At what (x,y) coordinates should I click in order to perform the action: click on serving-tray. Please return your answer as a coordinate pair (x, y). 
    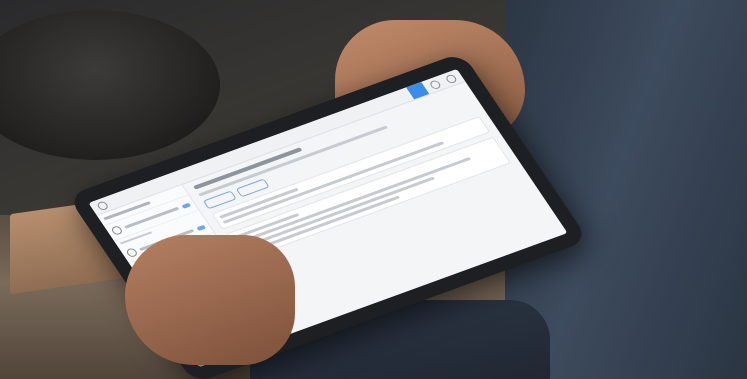
    Looking at the image, I should click on (110, 85).